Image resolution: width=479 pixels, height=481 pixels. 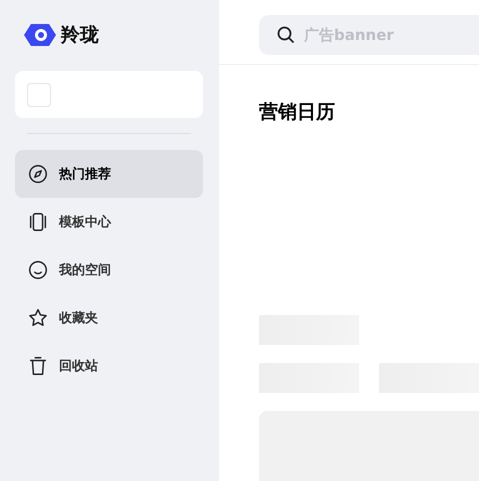 I want to click on compass-icon, so click(x=38, y=174).